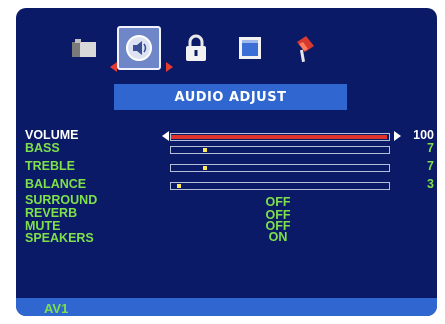 The height and width of the screenshot is (324, 445). I want to click on surround-value: OFF, so click(278, 202).